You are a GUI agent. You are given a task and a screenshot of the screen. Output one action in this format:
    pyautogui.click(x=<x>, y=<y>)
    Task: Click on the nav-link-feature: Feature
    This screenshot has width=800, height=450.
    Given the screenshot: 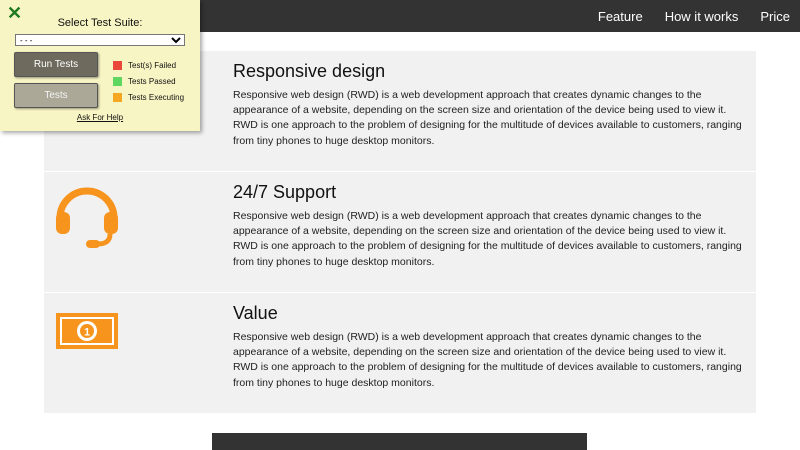 What is the action you would take?
    pyautogui.click(x=620, y=16)
    